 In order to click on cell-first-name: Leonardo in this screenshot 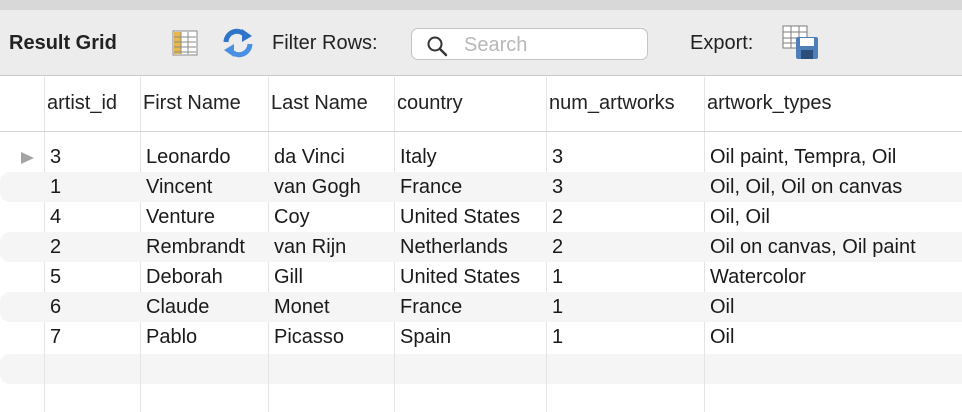, I will do `click(188, 157)`.